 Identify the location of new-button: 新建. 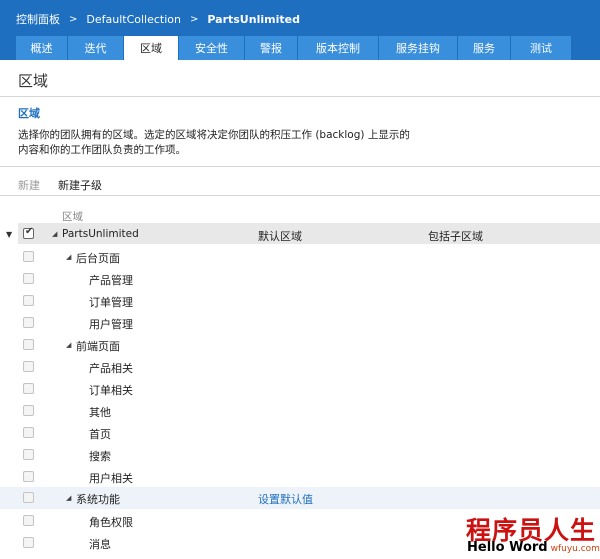
(29, 185).